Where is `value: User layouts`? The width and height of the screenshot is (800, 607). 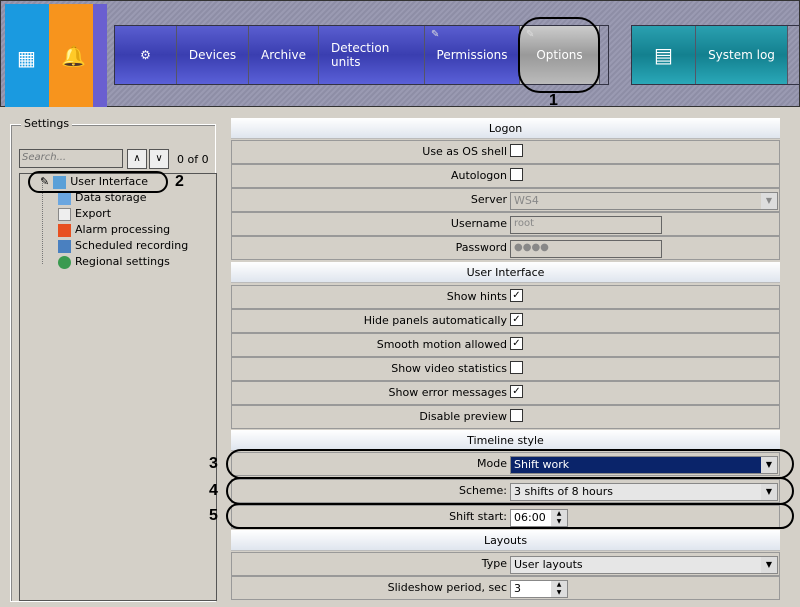
value: User layouts is located at coordinates (548, 564).